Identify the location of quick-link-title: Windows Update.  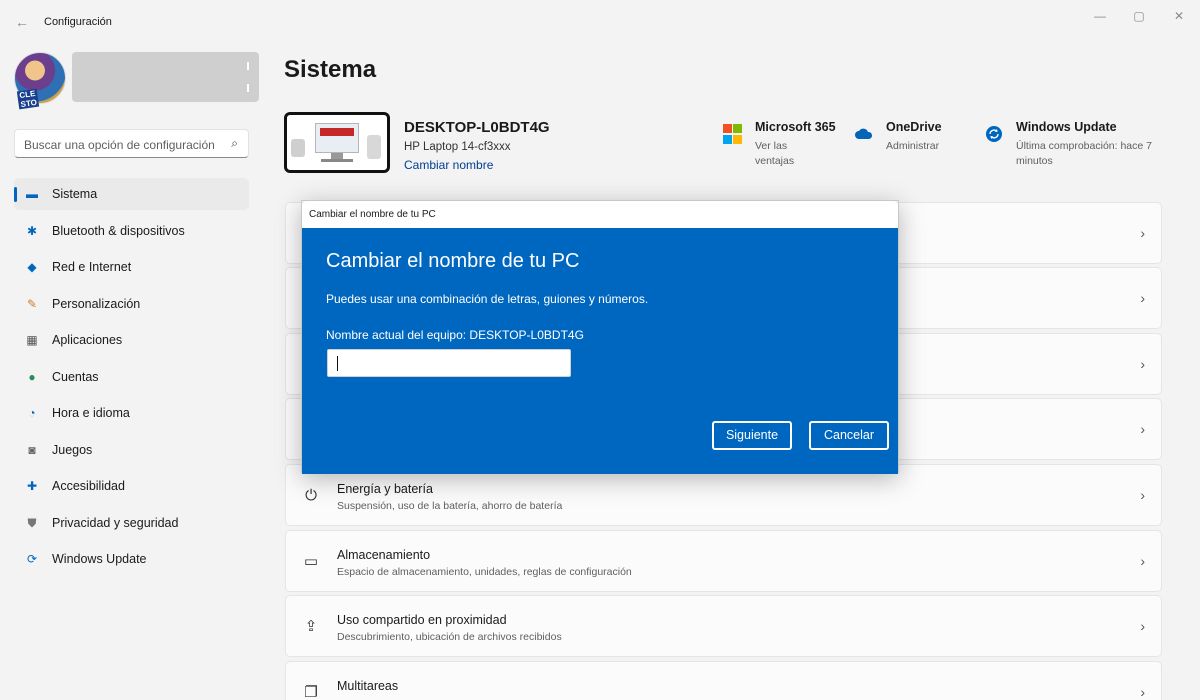
(1066, 127).